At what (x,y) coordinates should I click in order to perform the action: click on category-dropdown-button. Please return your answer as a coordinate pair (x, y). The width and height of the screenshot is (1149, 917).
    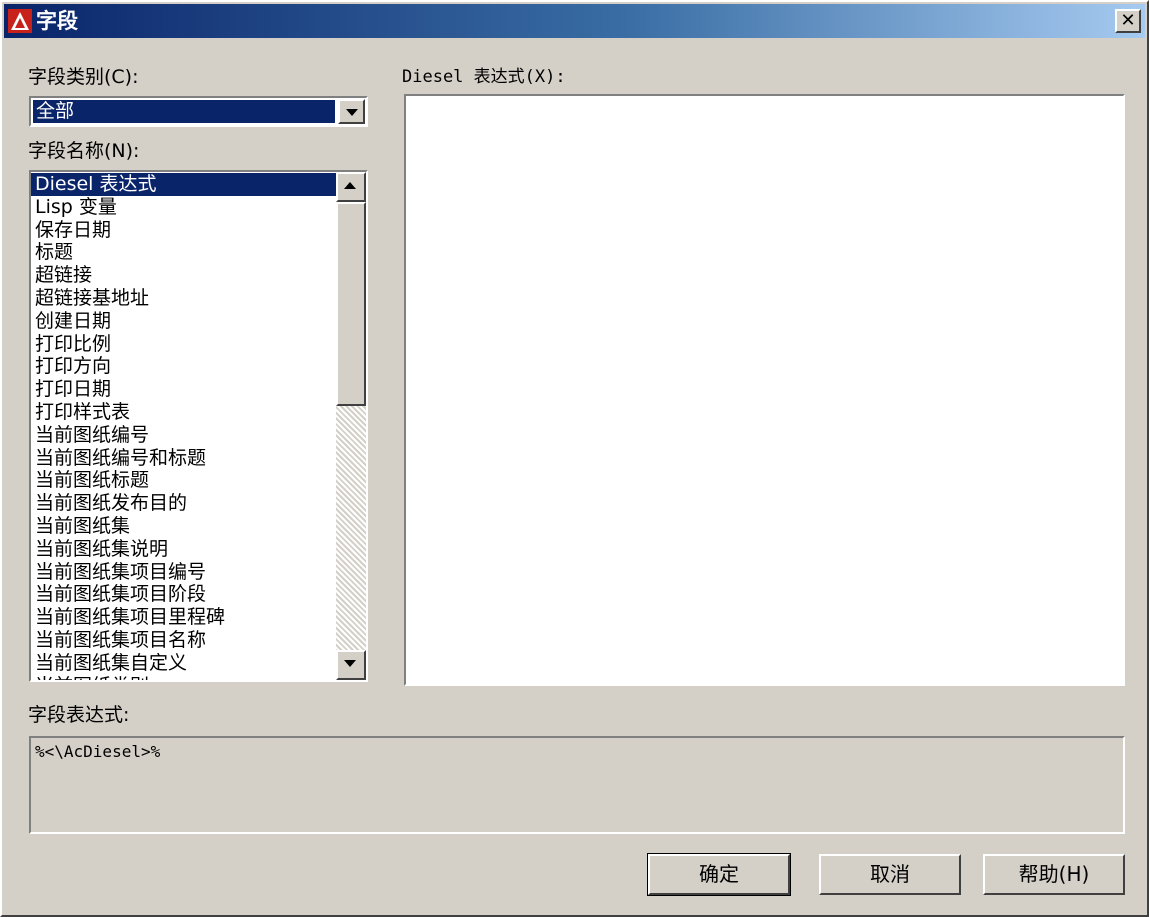
    Looking at the image, I should click on (351, 111).